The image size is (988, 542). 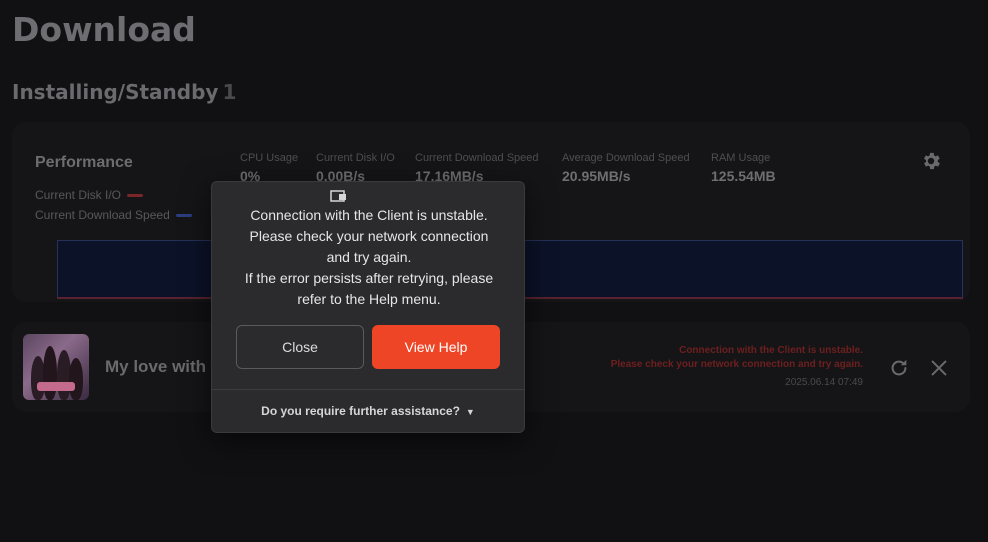 What do you see at coordinates (102, 215) in the screenshot?
I see `legend-download-speed-label: Current Download Speed` at bounding box center [102, 215].